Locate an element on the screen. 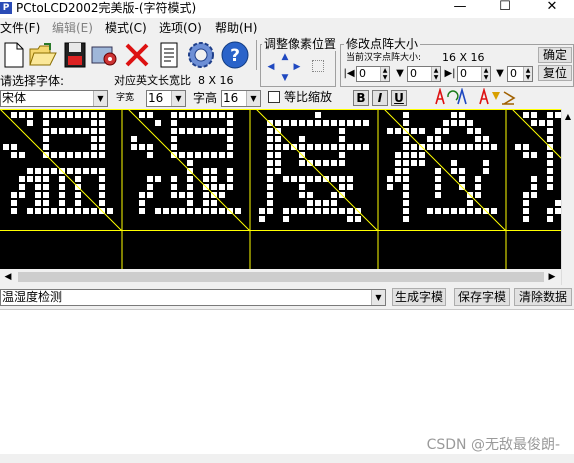 This screenshot has width=574, height=463. settings-gear-icon is located at coordinates (105, 55).